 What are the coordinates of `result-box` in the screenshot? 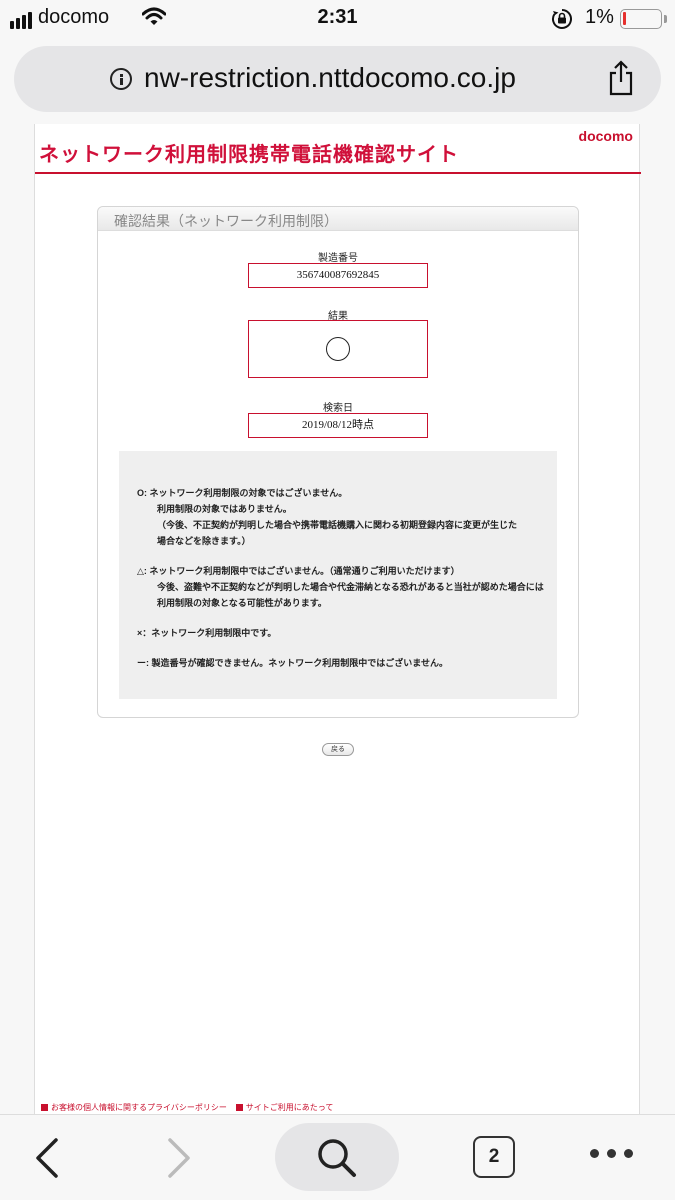 It's located at (338, 349).